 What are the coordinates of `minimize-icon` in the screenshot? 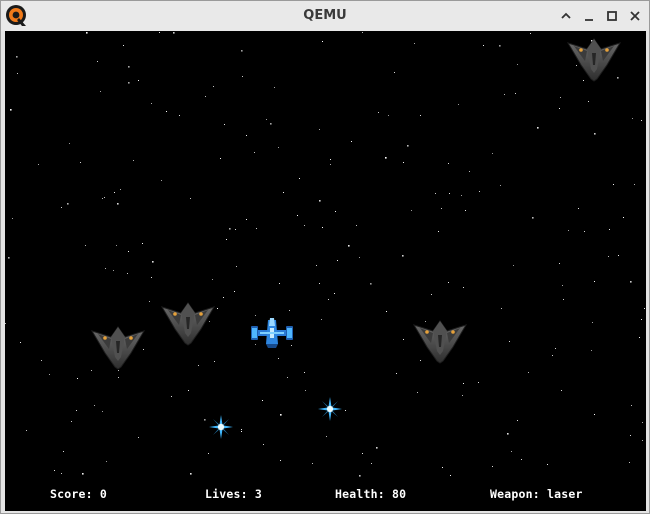 It's located at (589, 16).